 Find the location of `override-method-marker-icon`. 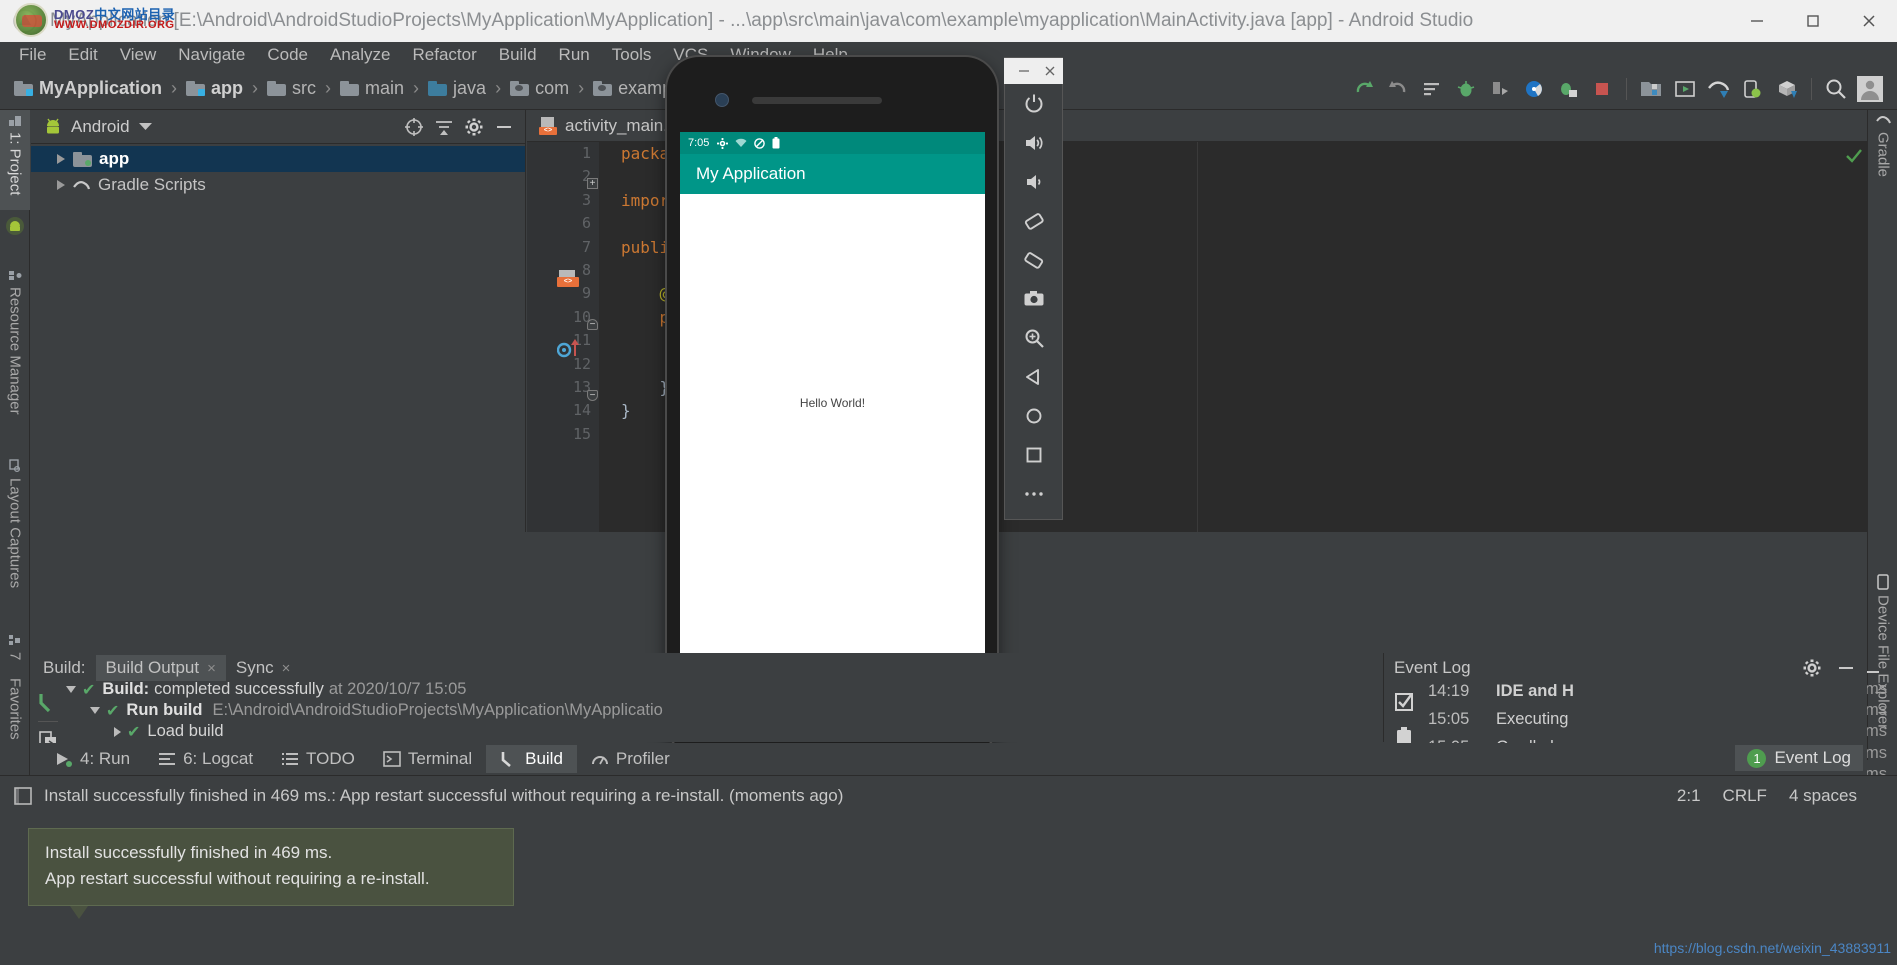

override-method-marker-icon is located at coordinates (570, 348).